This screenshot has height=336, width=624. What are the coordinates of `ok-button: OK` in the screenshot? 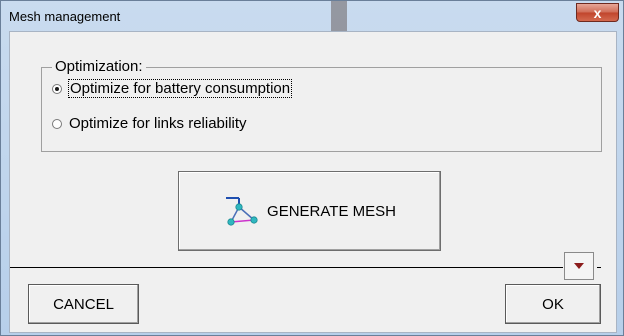 It's located at (553, 304).